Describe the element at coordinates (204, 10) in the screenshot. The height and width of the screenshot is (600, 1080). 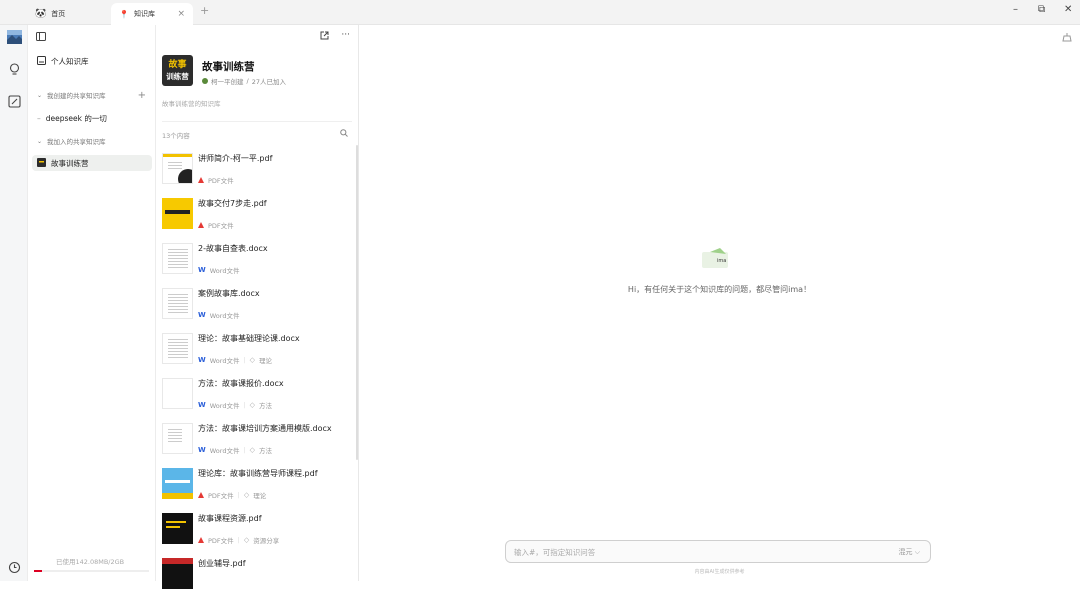
I see `new-tab-icon: +` at that location.